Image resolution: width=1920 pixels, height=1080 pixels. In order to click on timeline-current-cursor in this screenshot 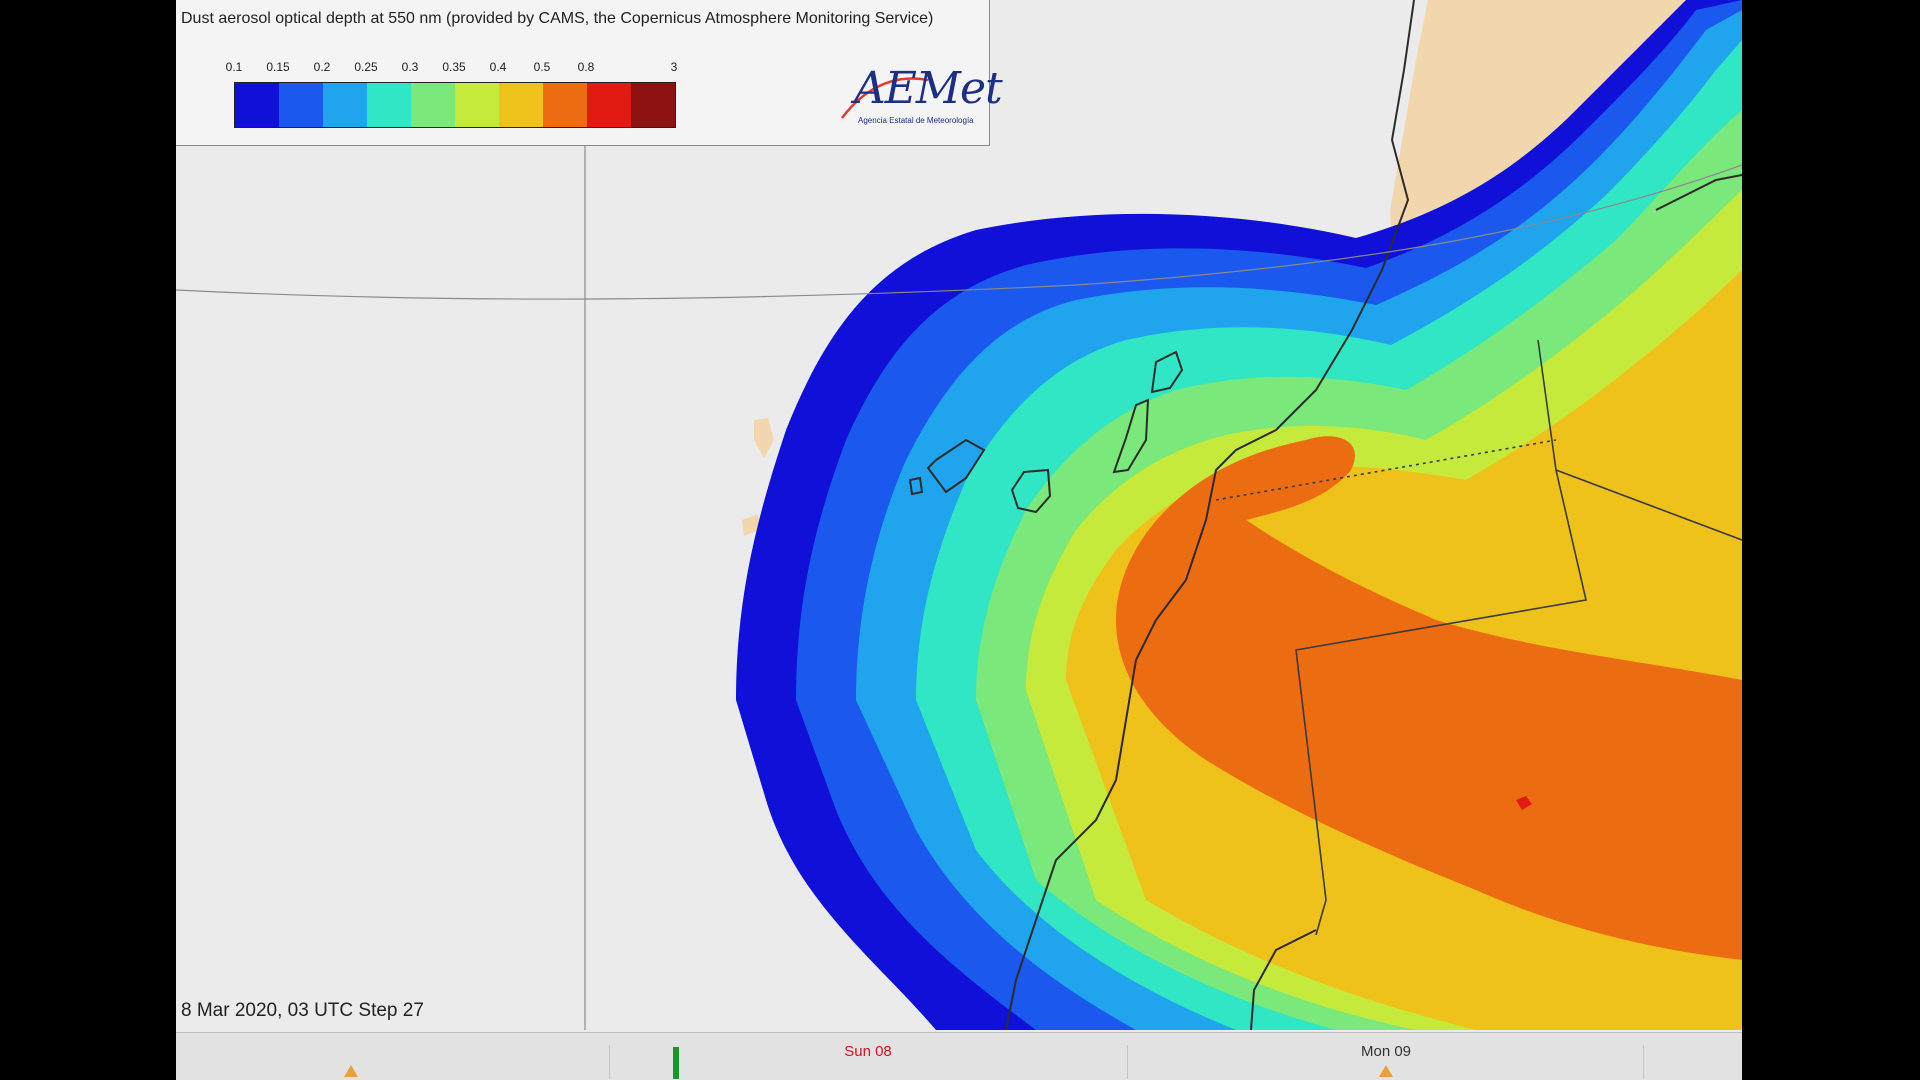, I will do `click(676, 1063)`.